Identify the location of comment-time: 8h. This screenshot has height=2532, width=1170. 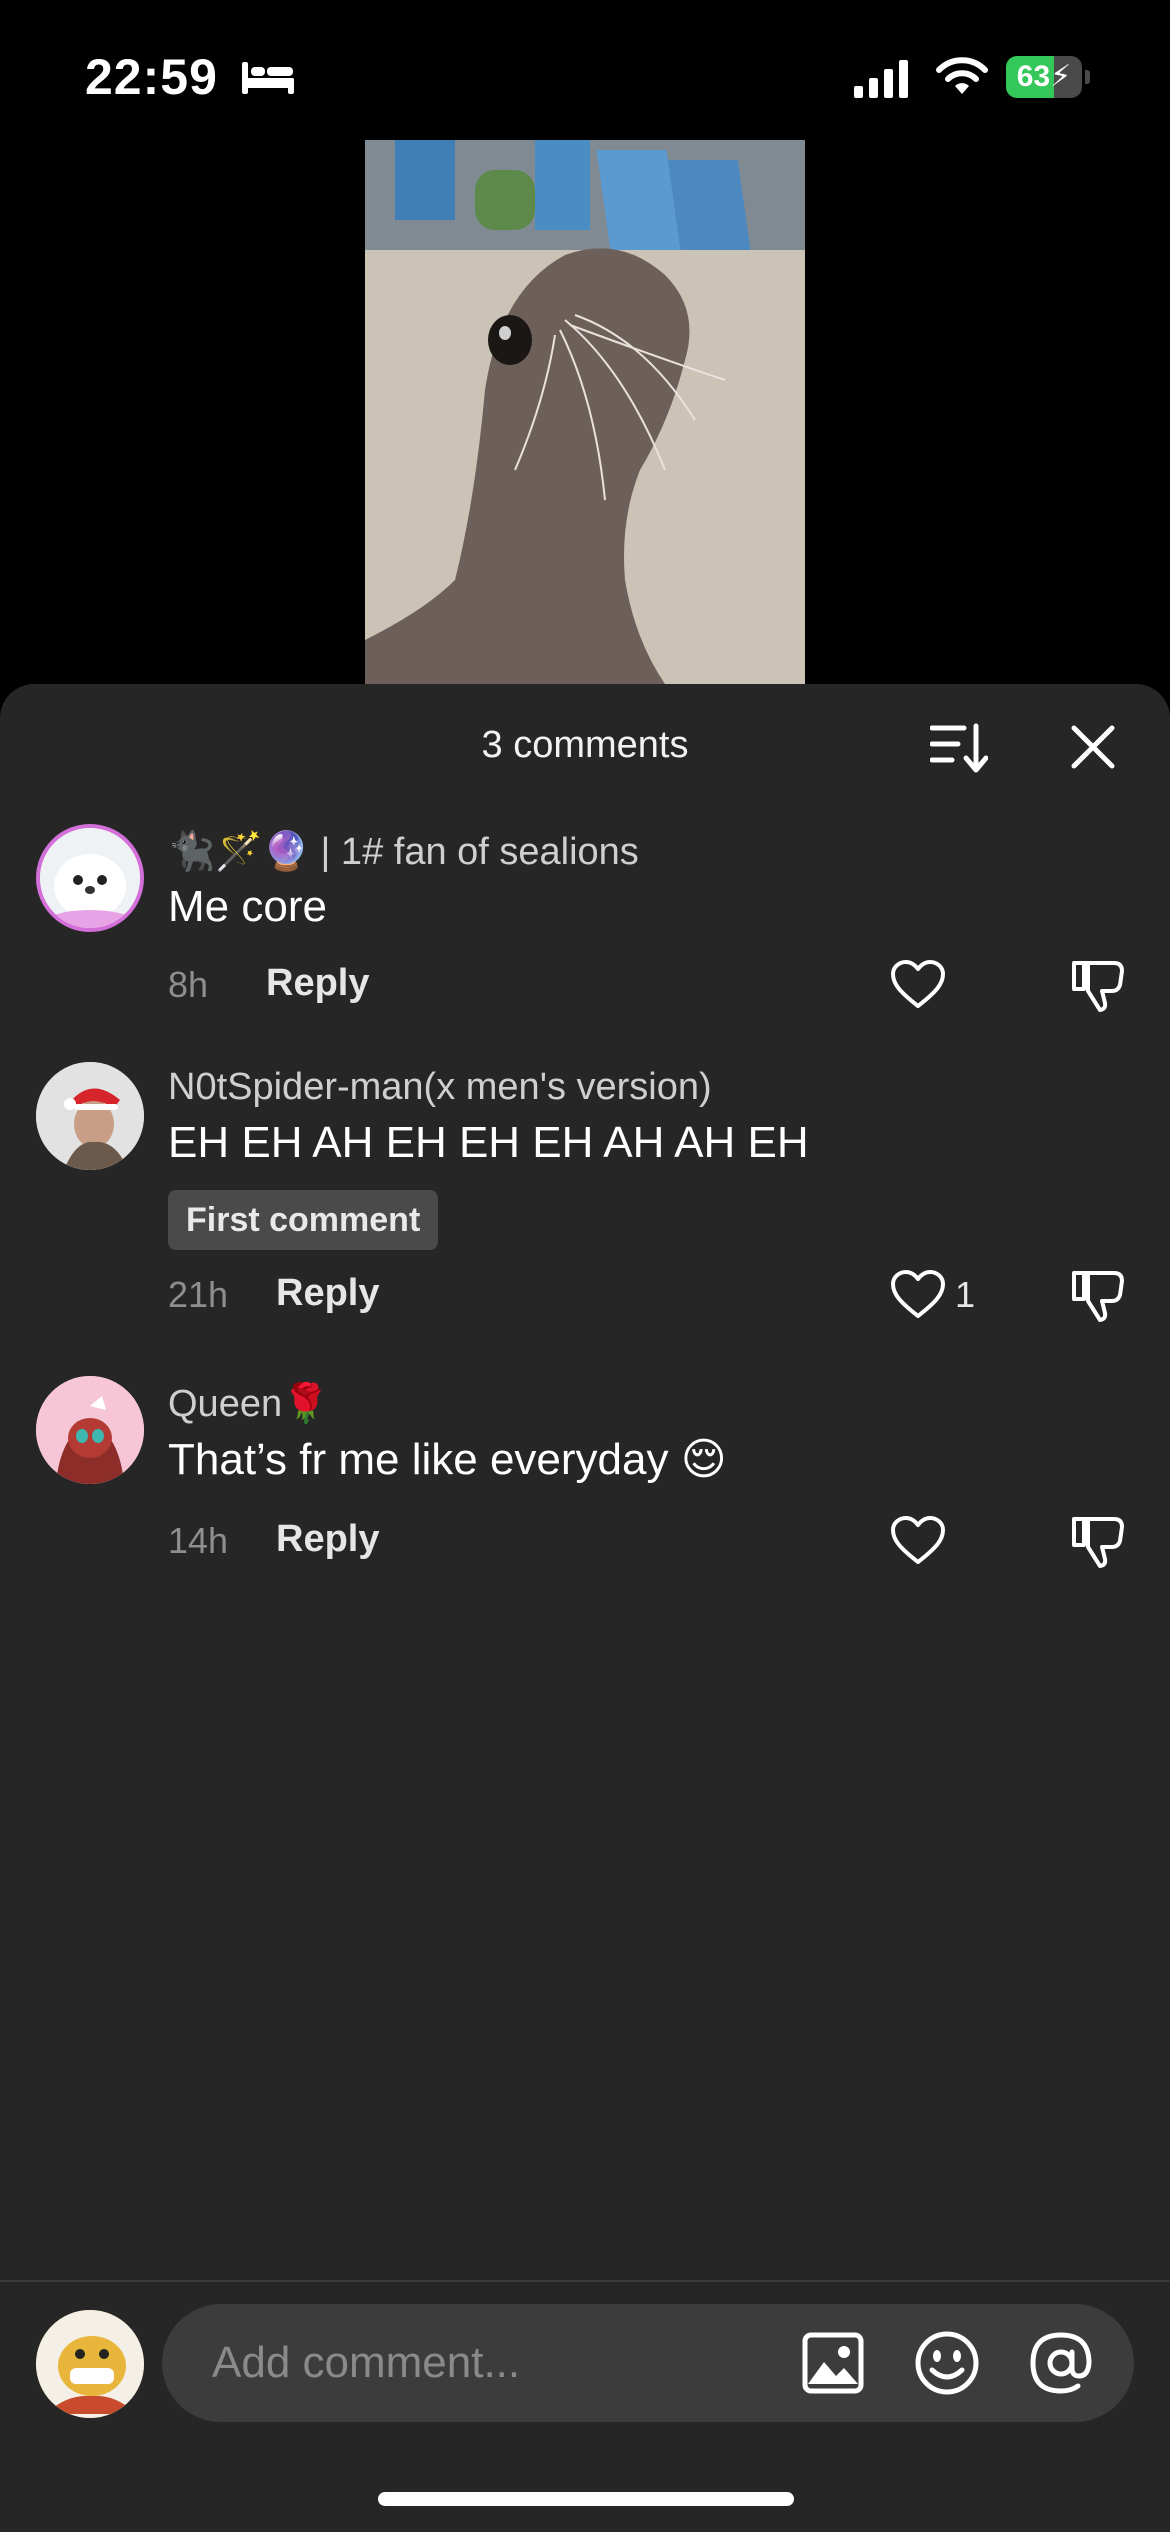
(188, 984).